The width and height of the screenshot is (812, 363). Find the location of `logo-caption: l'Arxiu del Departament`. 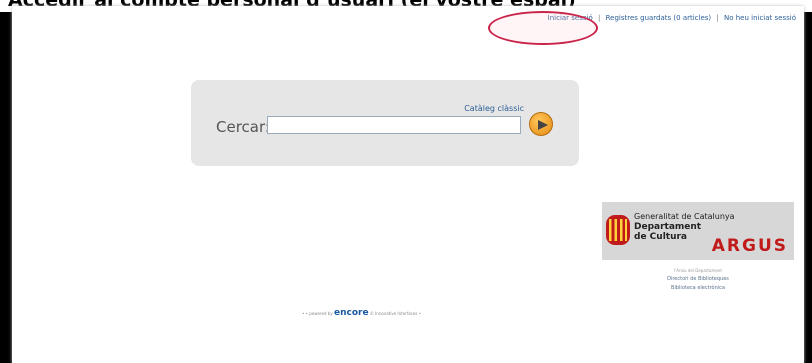

logo-caption: l'Arxiu del Departament is located at coordinates (698, 270).